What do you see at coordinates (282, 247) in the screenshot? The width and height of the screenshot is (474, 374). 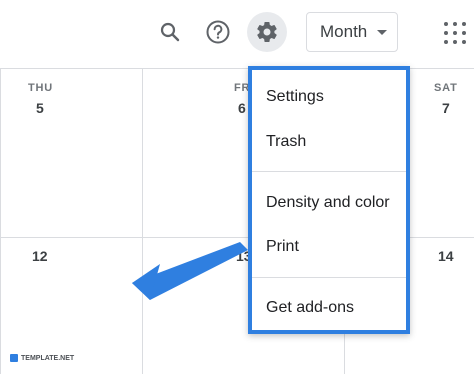 I see `menu-item-print: Print` at bounding box center [282, 247].